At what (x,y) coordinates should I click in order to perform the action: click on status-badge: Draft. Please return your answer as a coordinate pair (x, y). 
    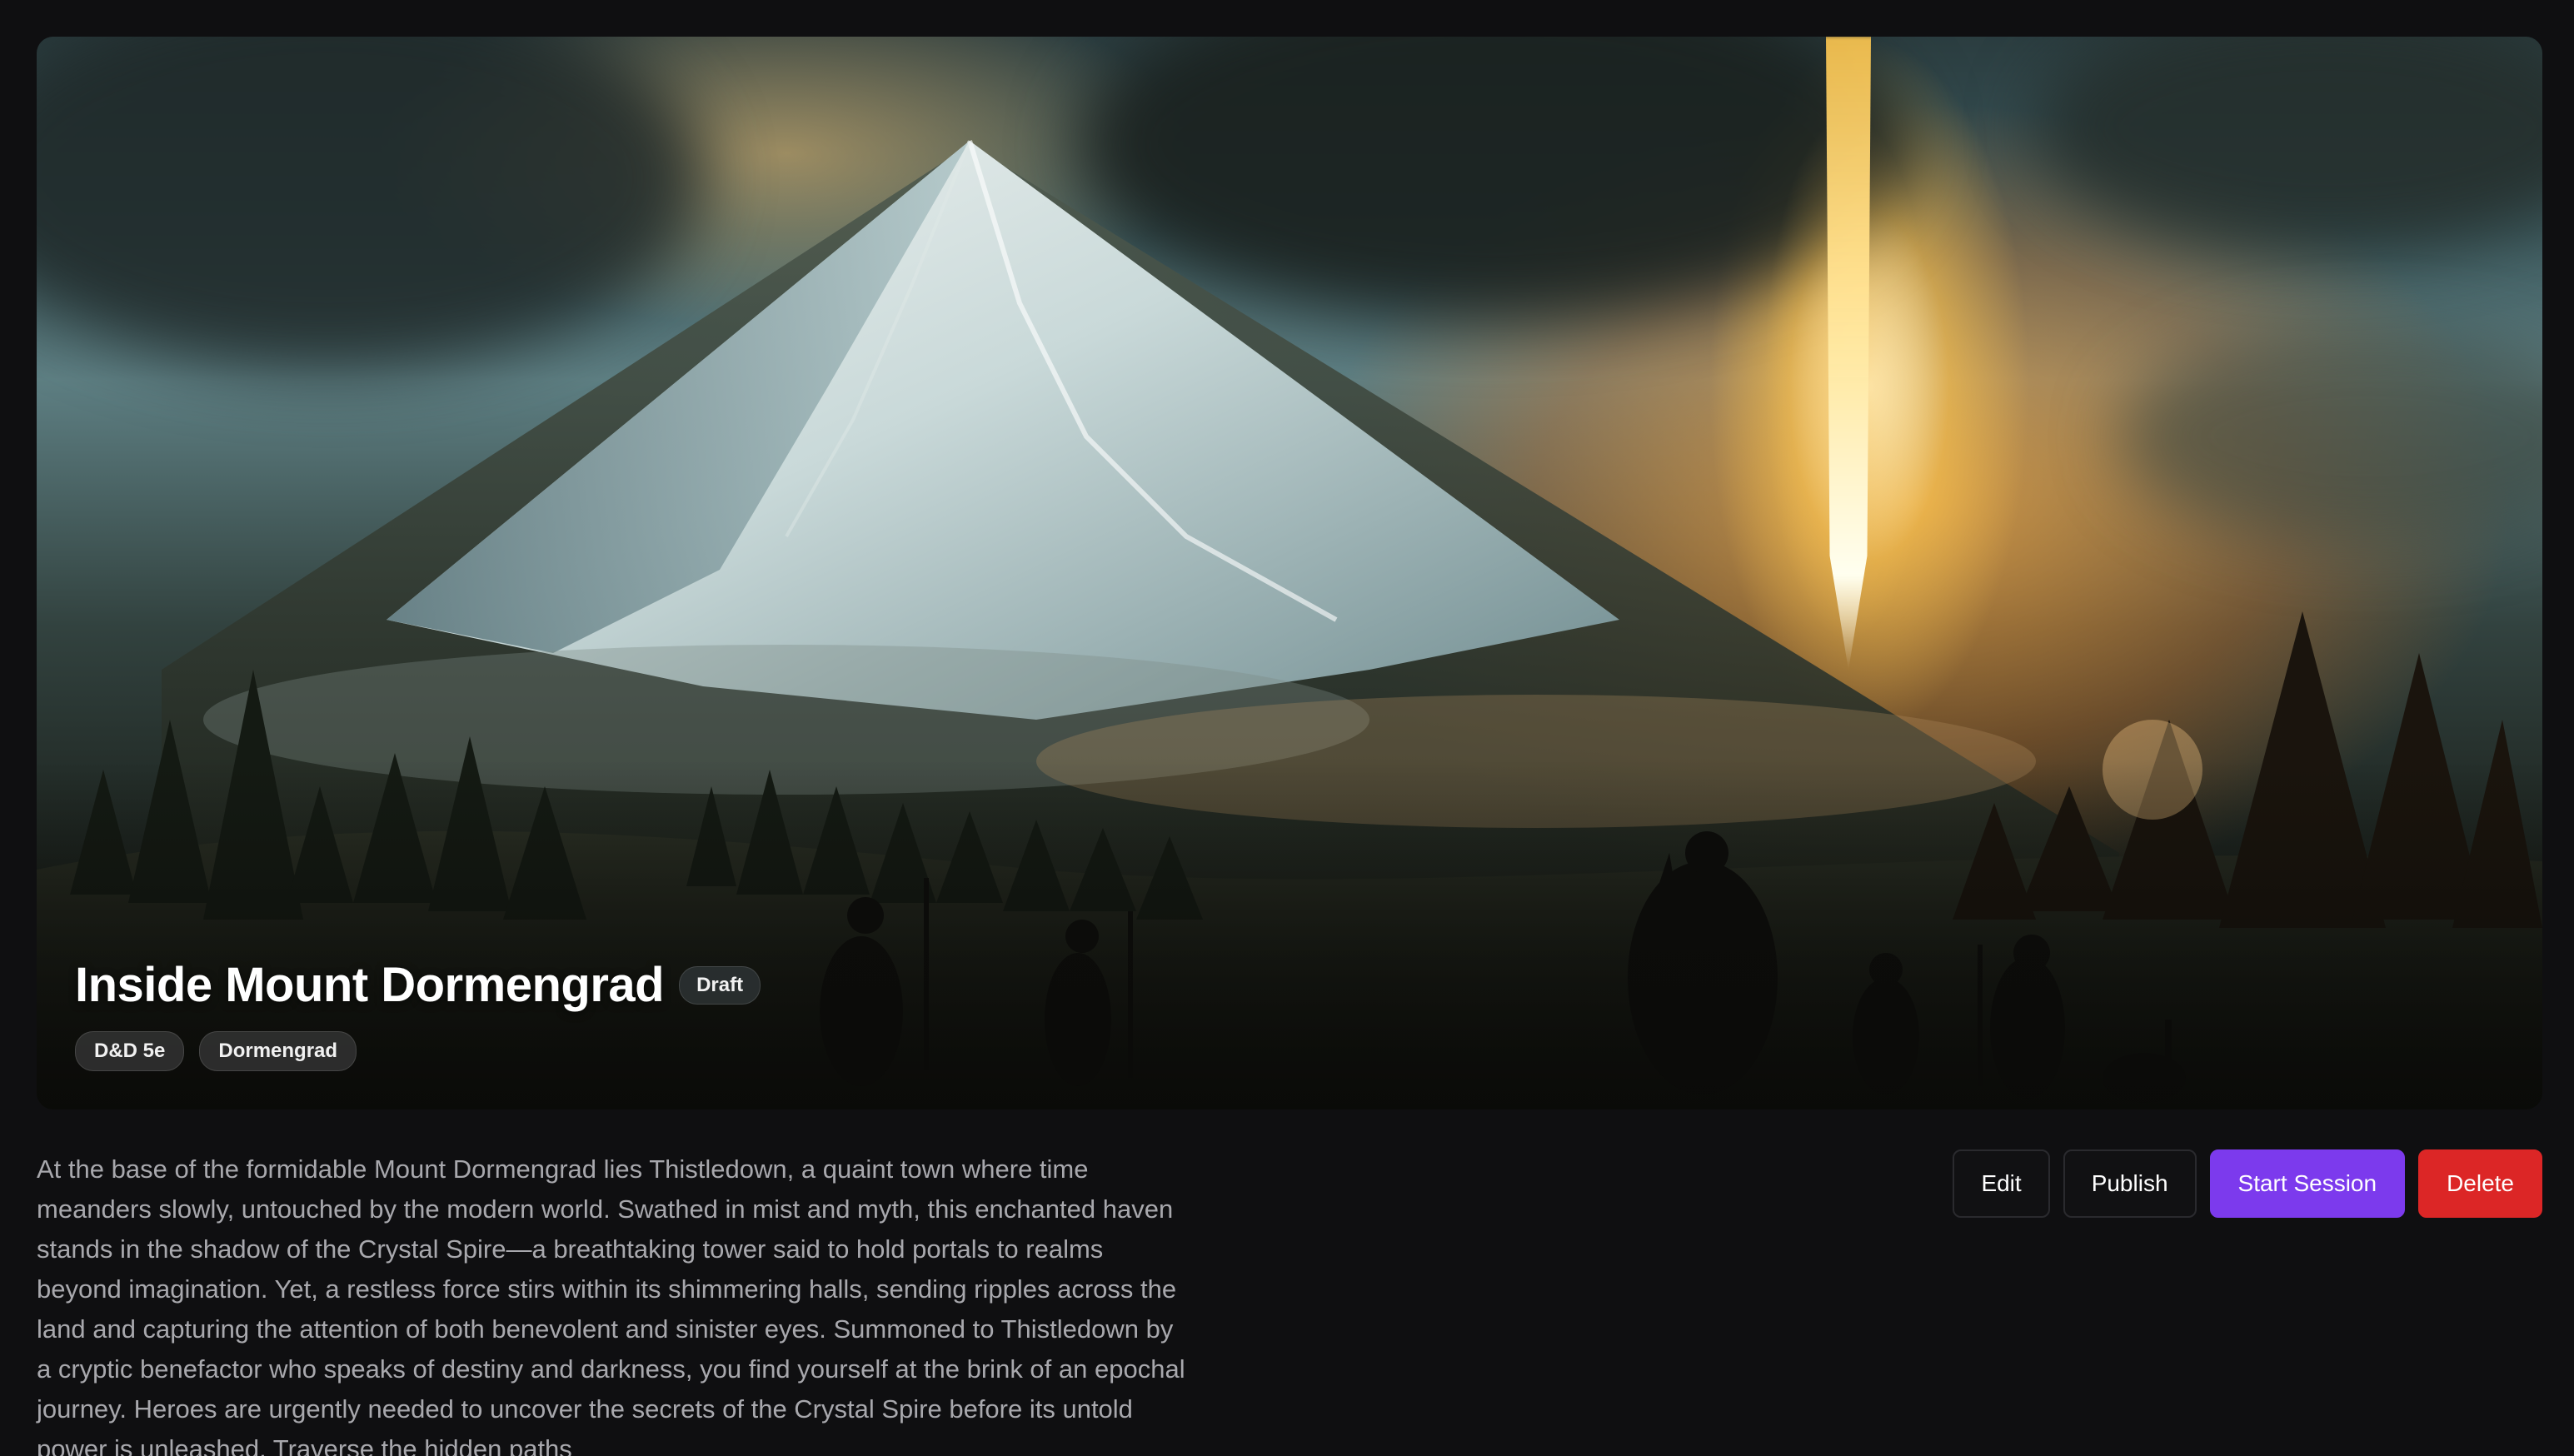
    Looking at the image, I should click on (720, 985).